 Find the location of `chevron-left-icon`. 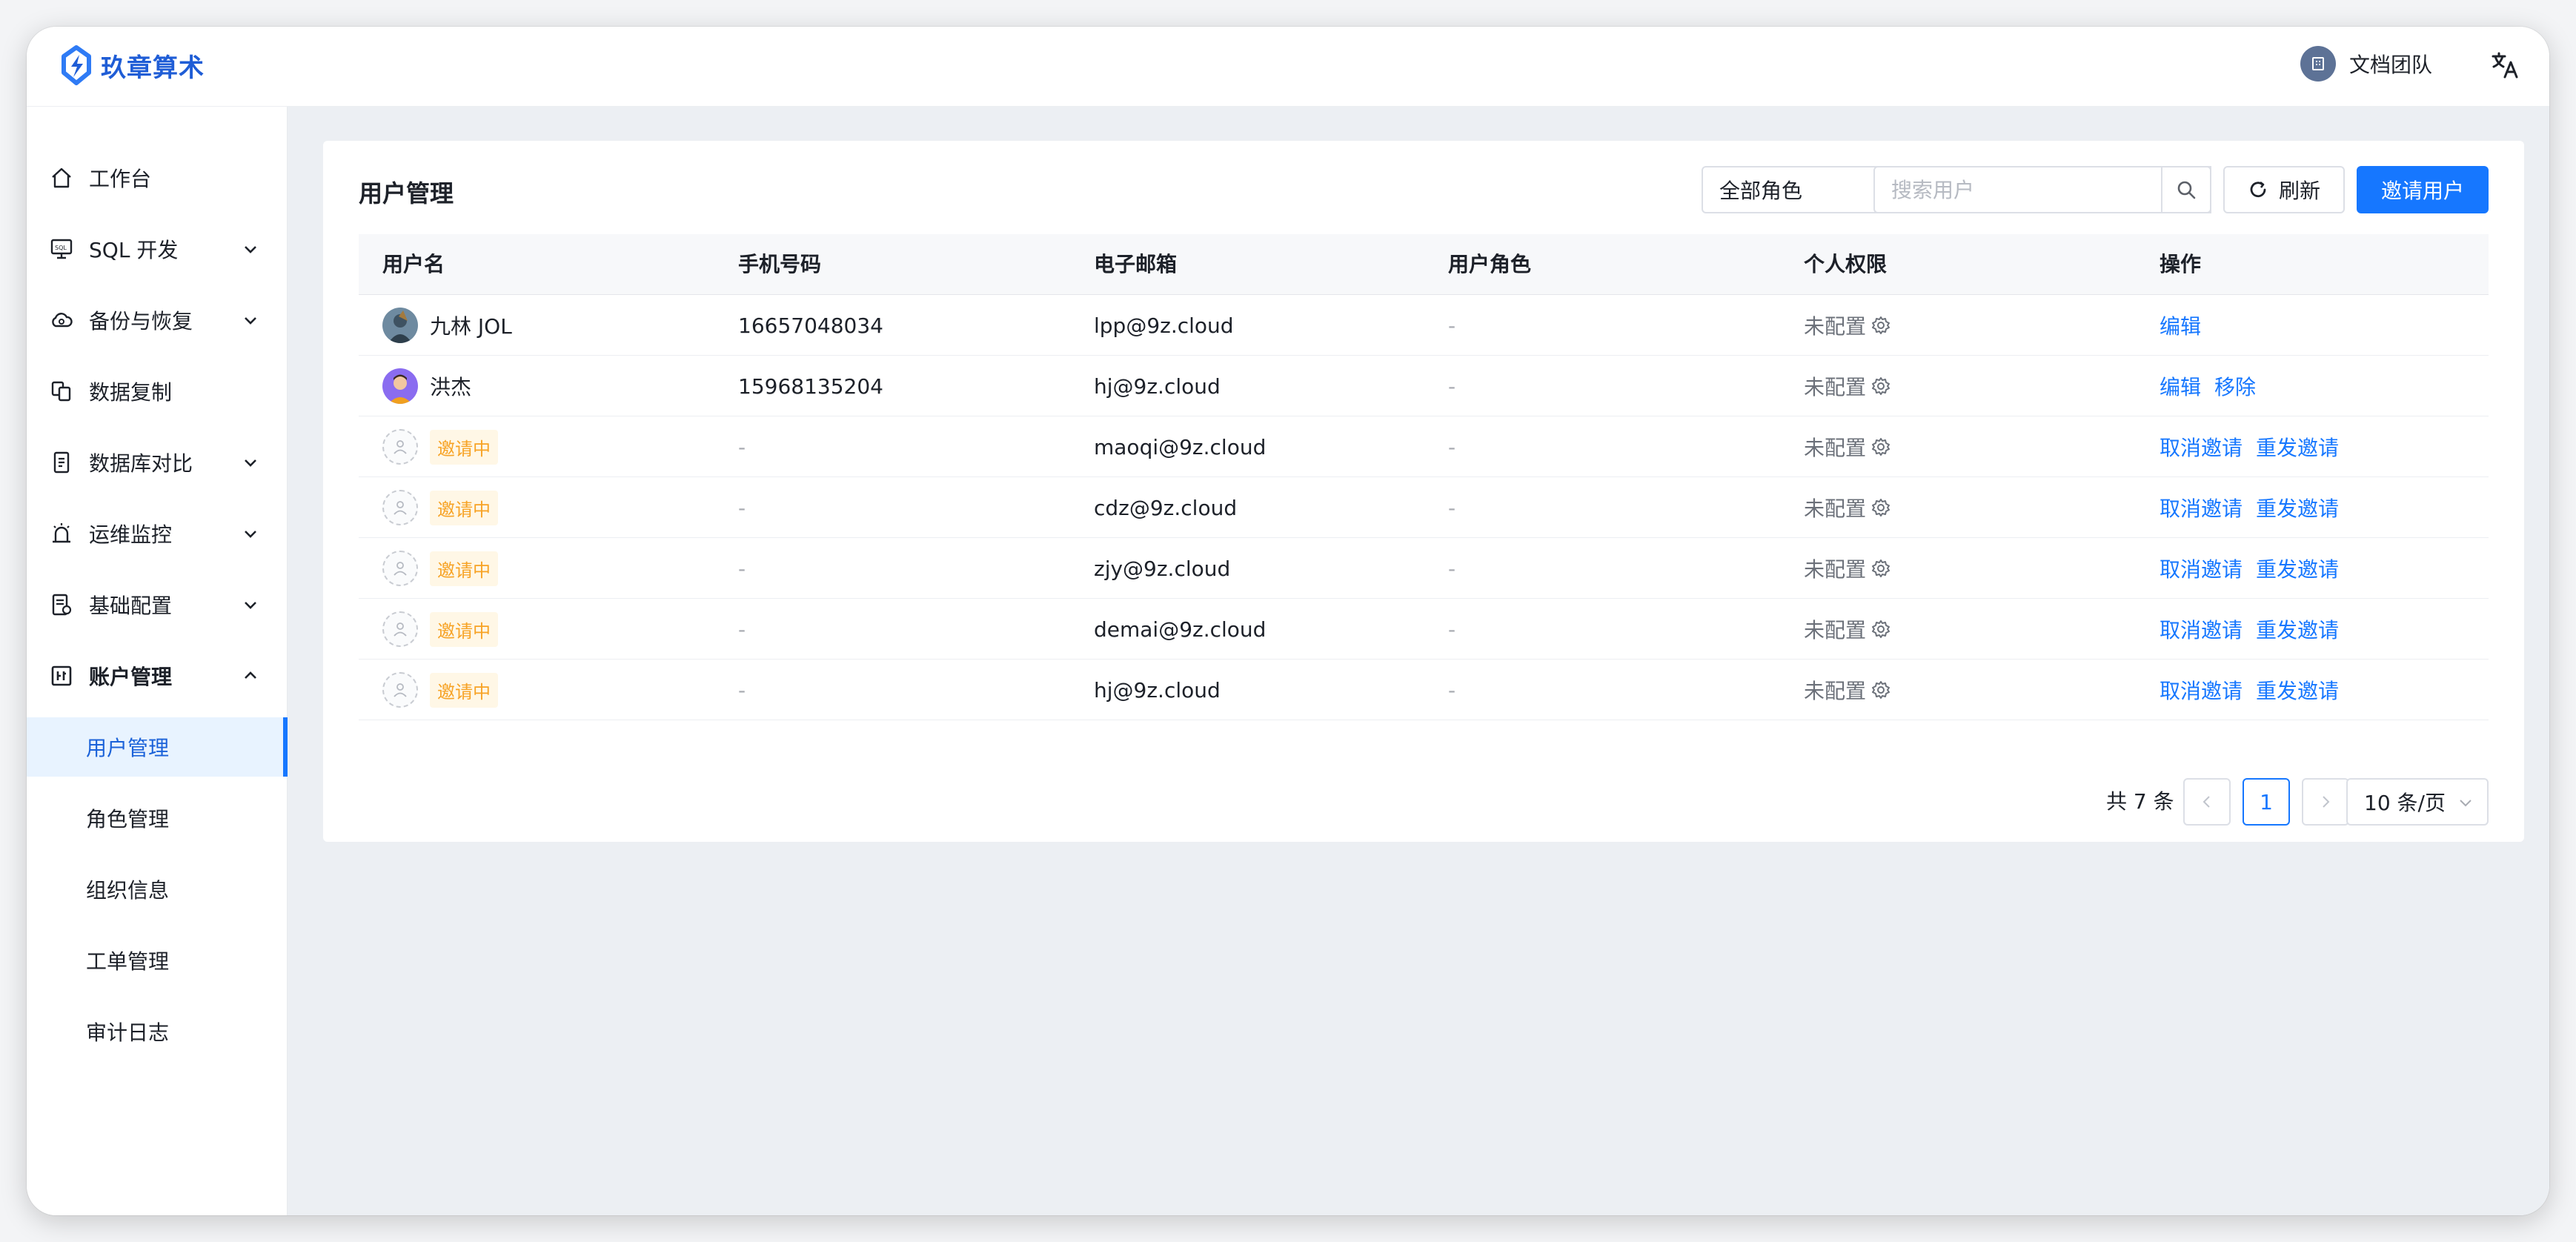

chevron-left-icon is located at coordinates (2206, 802).